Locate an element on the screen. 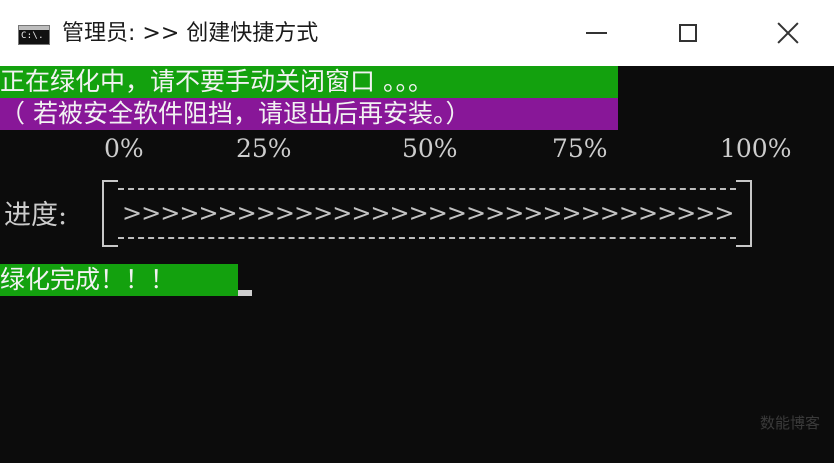 This screenshot has height=463, width=834. maximize-button is located at coordinates (688, 33).